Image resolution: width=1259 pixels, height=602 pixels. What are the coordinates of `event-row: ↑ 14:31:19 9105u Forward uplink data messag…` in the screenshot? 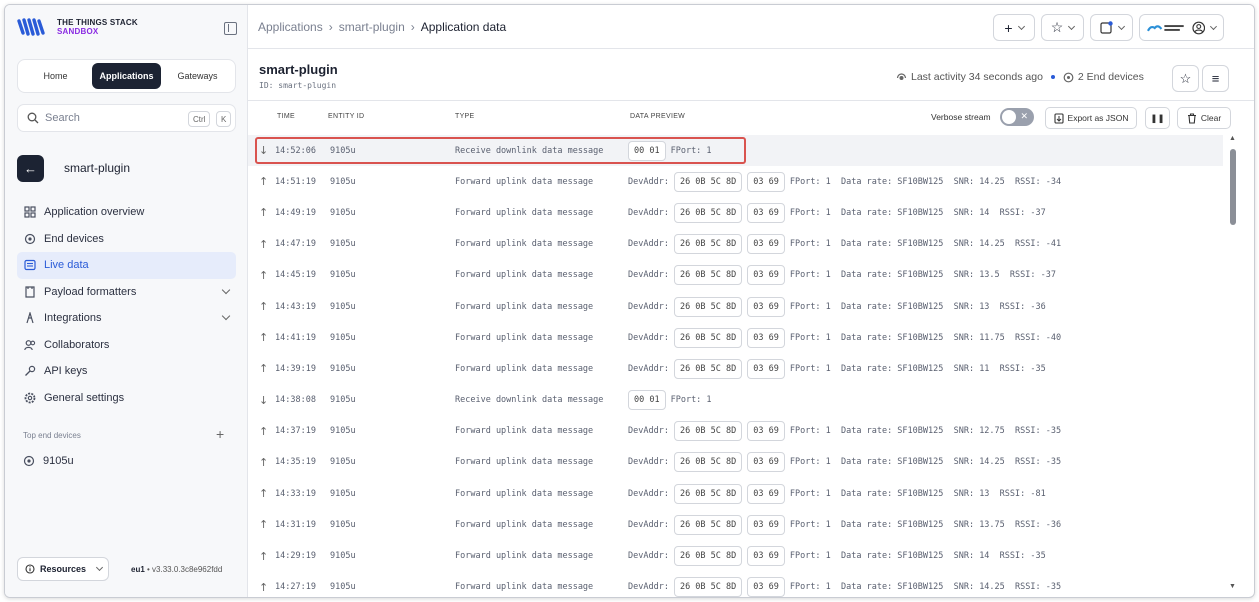 It's located at (735, 524).